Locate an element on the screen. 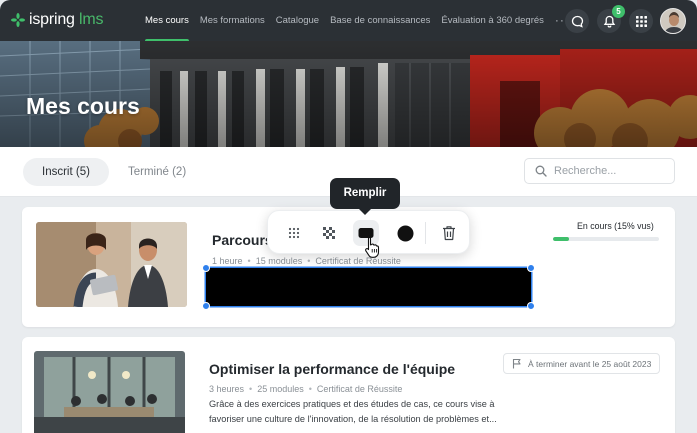 This screenshot has height=433, width=697. apps-menu-button is located at coordinates (641, 21).